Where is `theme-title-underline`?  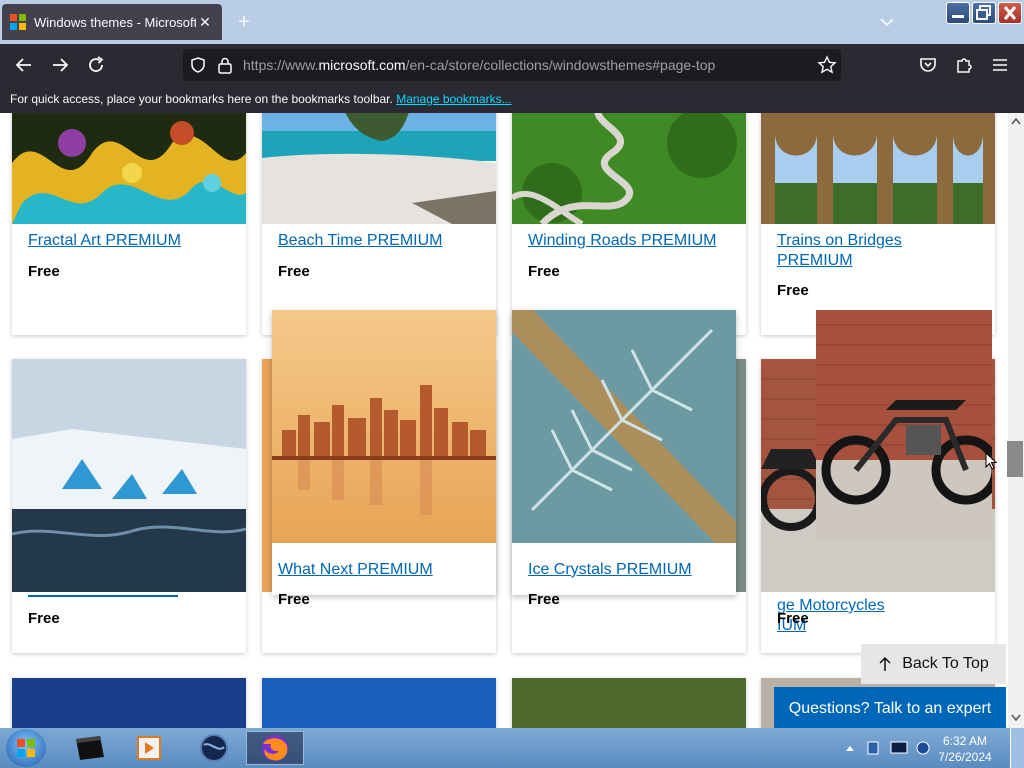 theme-title-underline is located at coordinates (103, 596).